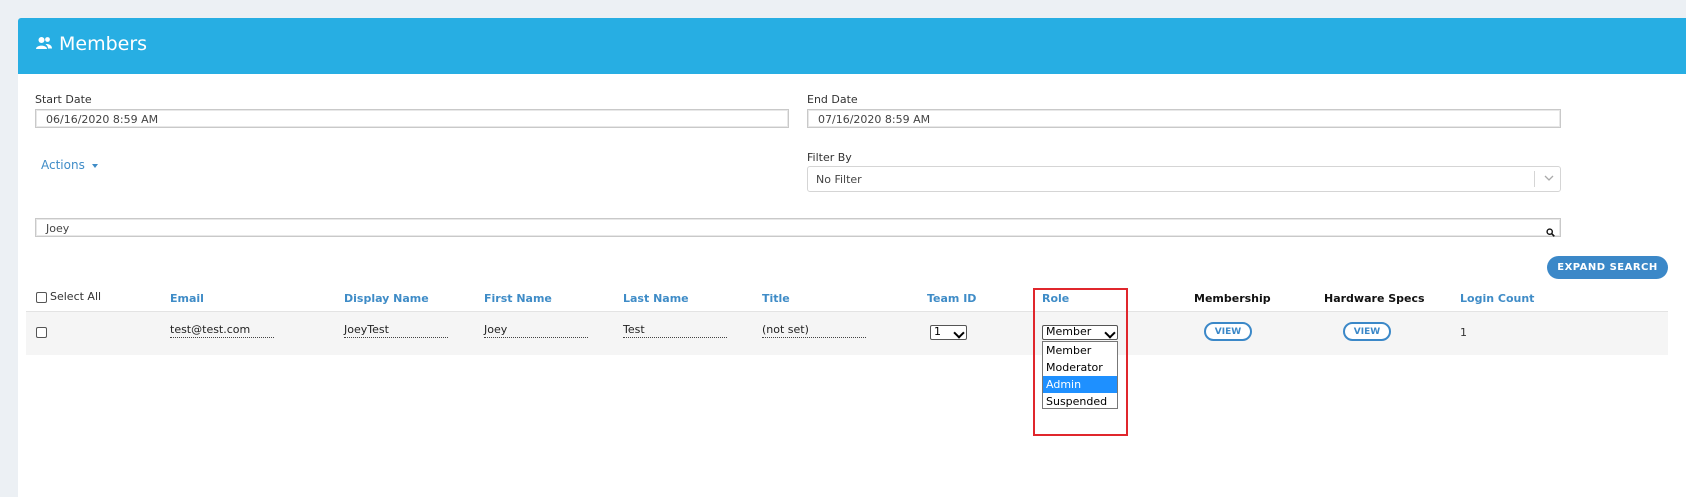 This screenshot has width=1686, height=497. I want to click on end-date-input: 07/16/2020 8:59 AM, so click(1184, 118).